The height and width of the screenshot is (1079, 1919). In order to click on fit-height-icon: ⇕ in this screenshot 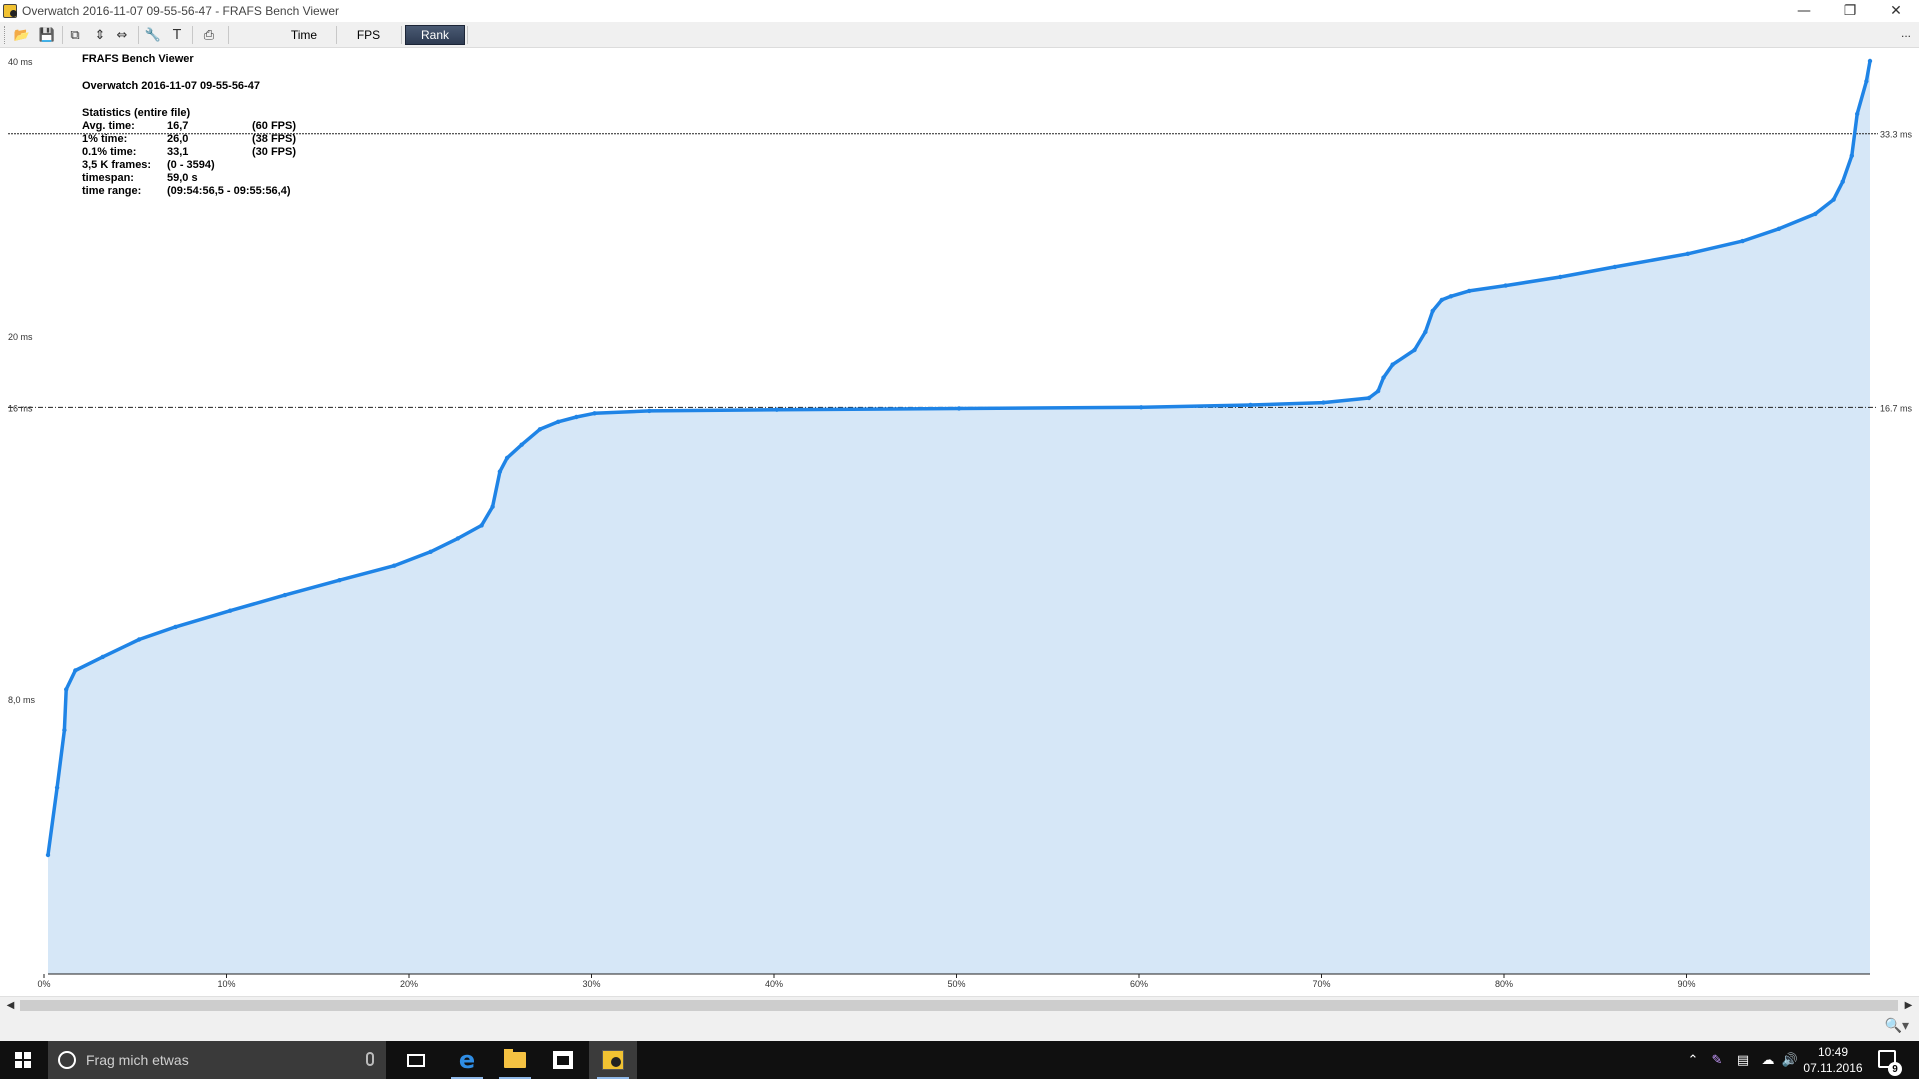, I will do `click(100, 35)`.